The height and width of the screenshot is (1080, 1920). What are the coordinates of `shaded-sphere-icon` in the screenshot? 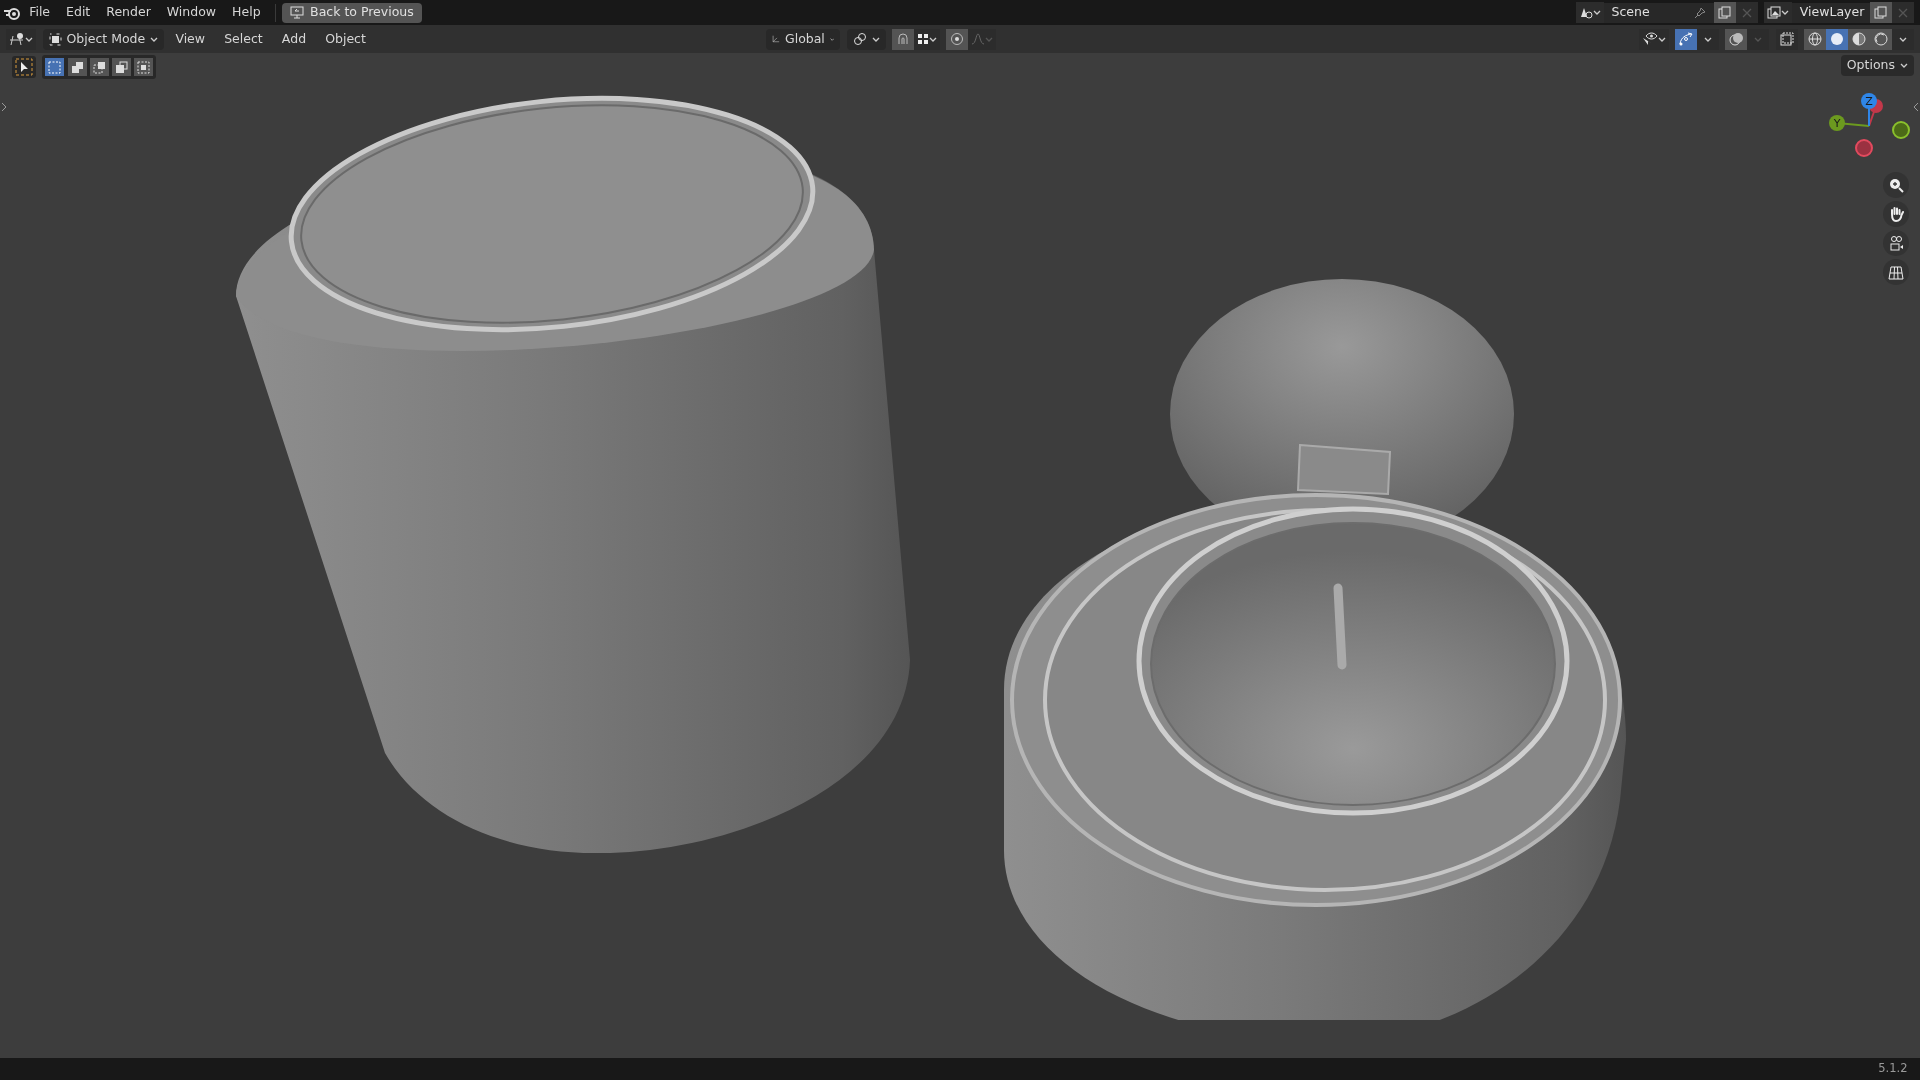 It's located at (1880, 39).